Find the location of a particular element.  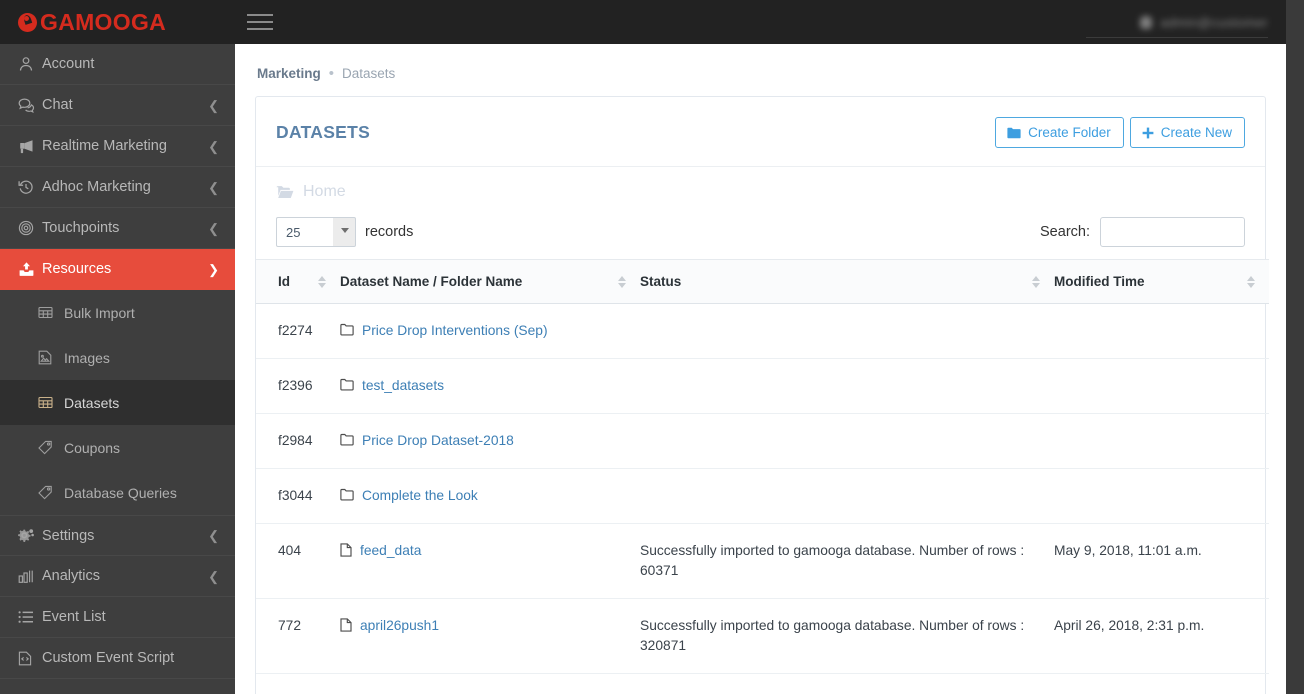

folder-link: test_datasets is located at coordinates (403, 386).